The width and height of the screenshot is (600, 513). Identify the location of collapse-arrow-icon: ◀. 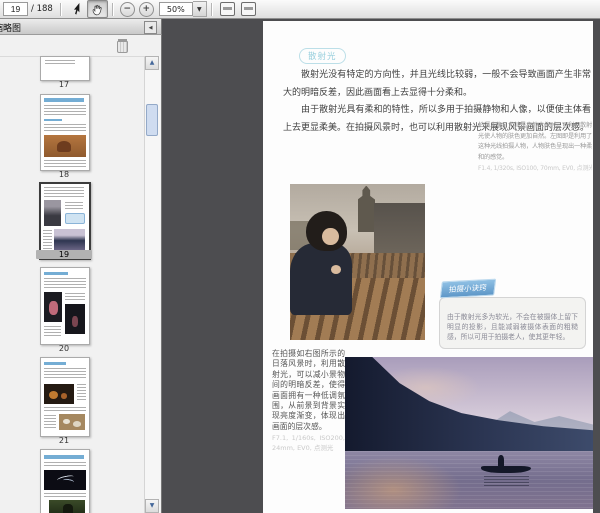
(150, 27).